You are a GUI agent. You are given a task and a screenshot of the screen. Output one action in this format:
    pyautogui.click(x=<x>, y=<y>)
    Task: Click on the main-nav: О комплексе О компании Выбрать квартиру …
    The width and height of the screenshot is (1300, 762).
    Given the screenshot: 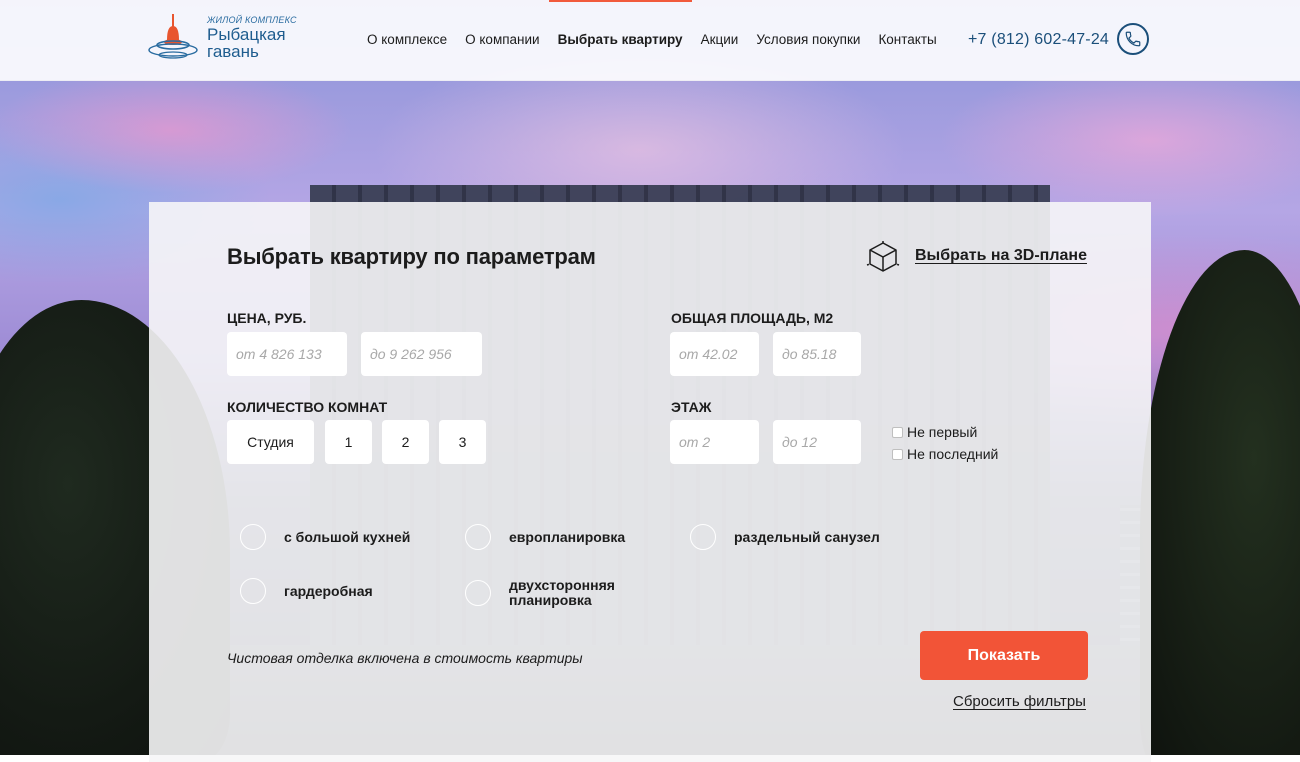 What is the action you would take?
    pyautogui.click(x=652, y=40)
    